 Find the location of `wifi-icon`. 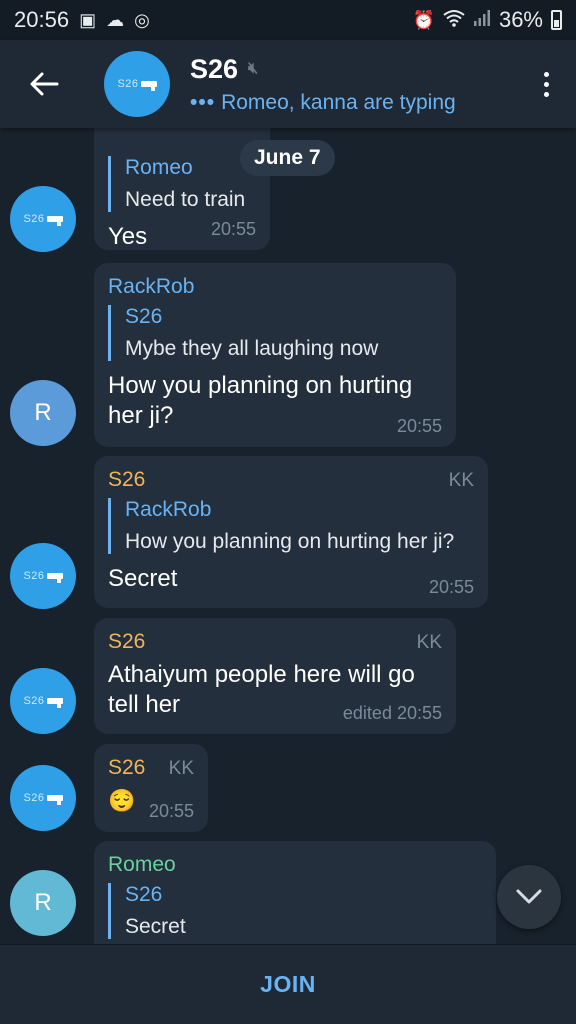

wifi-icon is located at coordinates (454, 20).